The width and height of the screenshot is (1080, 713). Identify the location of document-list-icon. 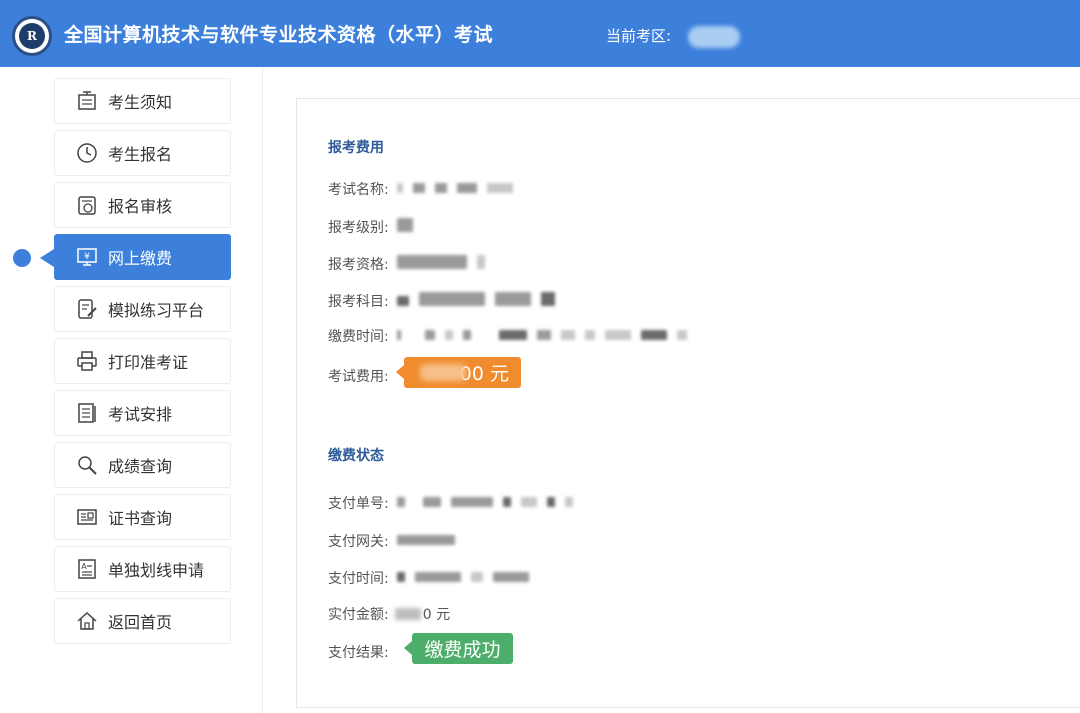
(87, 413).